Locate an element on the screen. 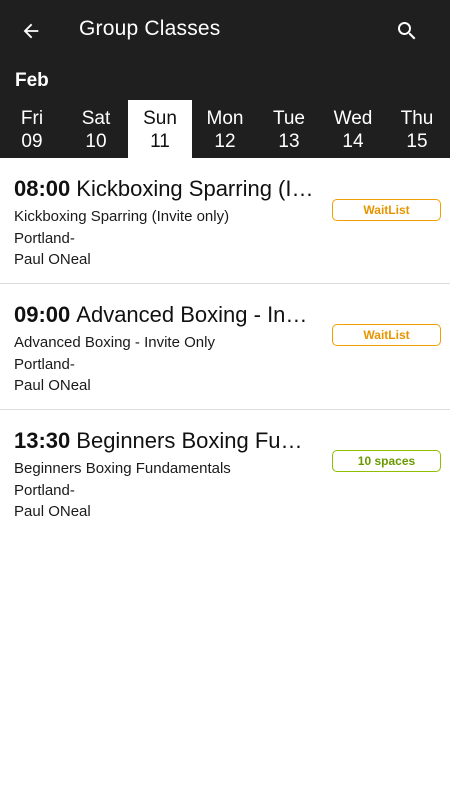 This screenshot has width=450, height=800. class-title: Advanced Boxing - Invite Only is located at coordinates (195, 314).